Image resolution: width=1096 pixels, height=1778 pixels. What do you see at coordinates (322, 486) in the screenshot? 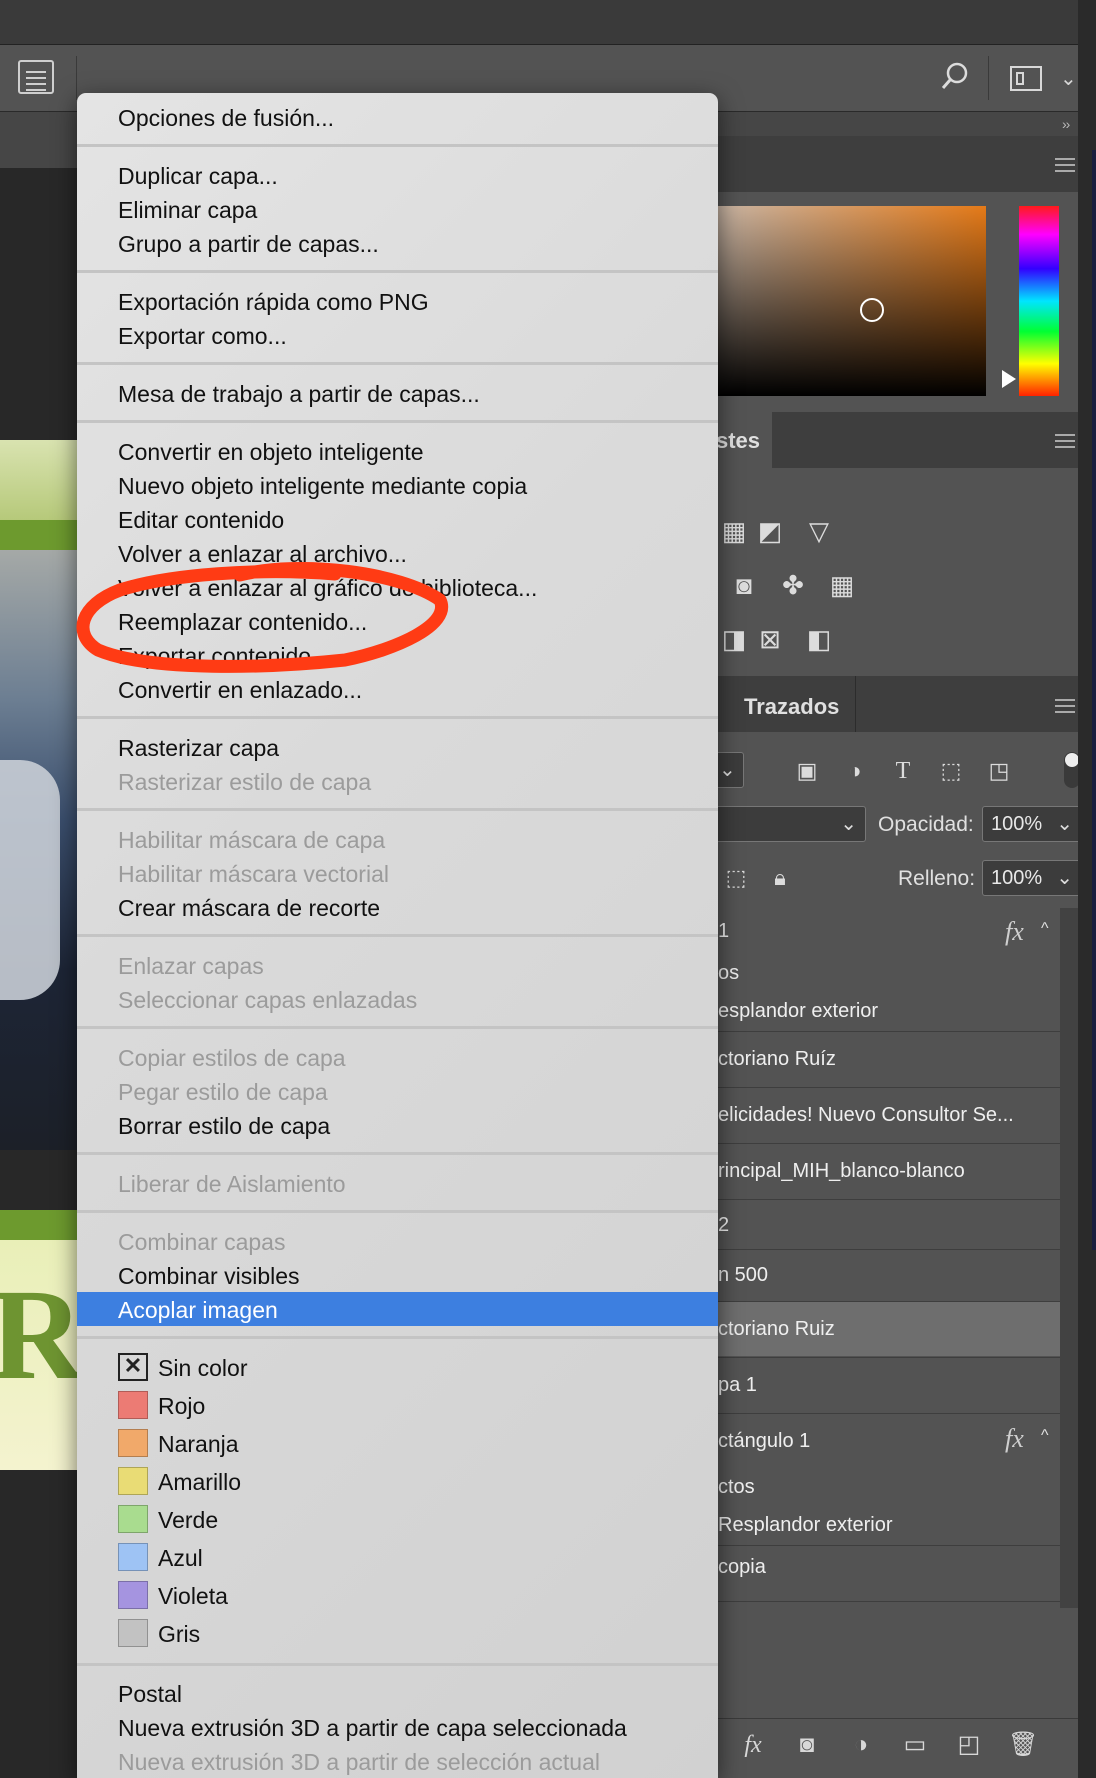
I see `menu-item-new-smart-object-via-copy: Nuevo objeto inteligente mediante copia` at bounding box center [322, 486].